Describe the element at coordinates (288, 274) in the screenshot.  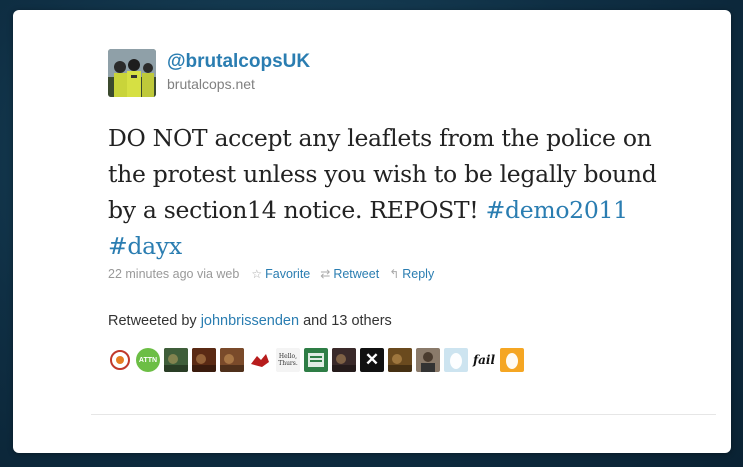
I see `favorite-label: Favorite` at that location.